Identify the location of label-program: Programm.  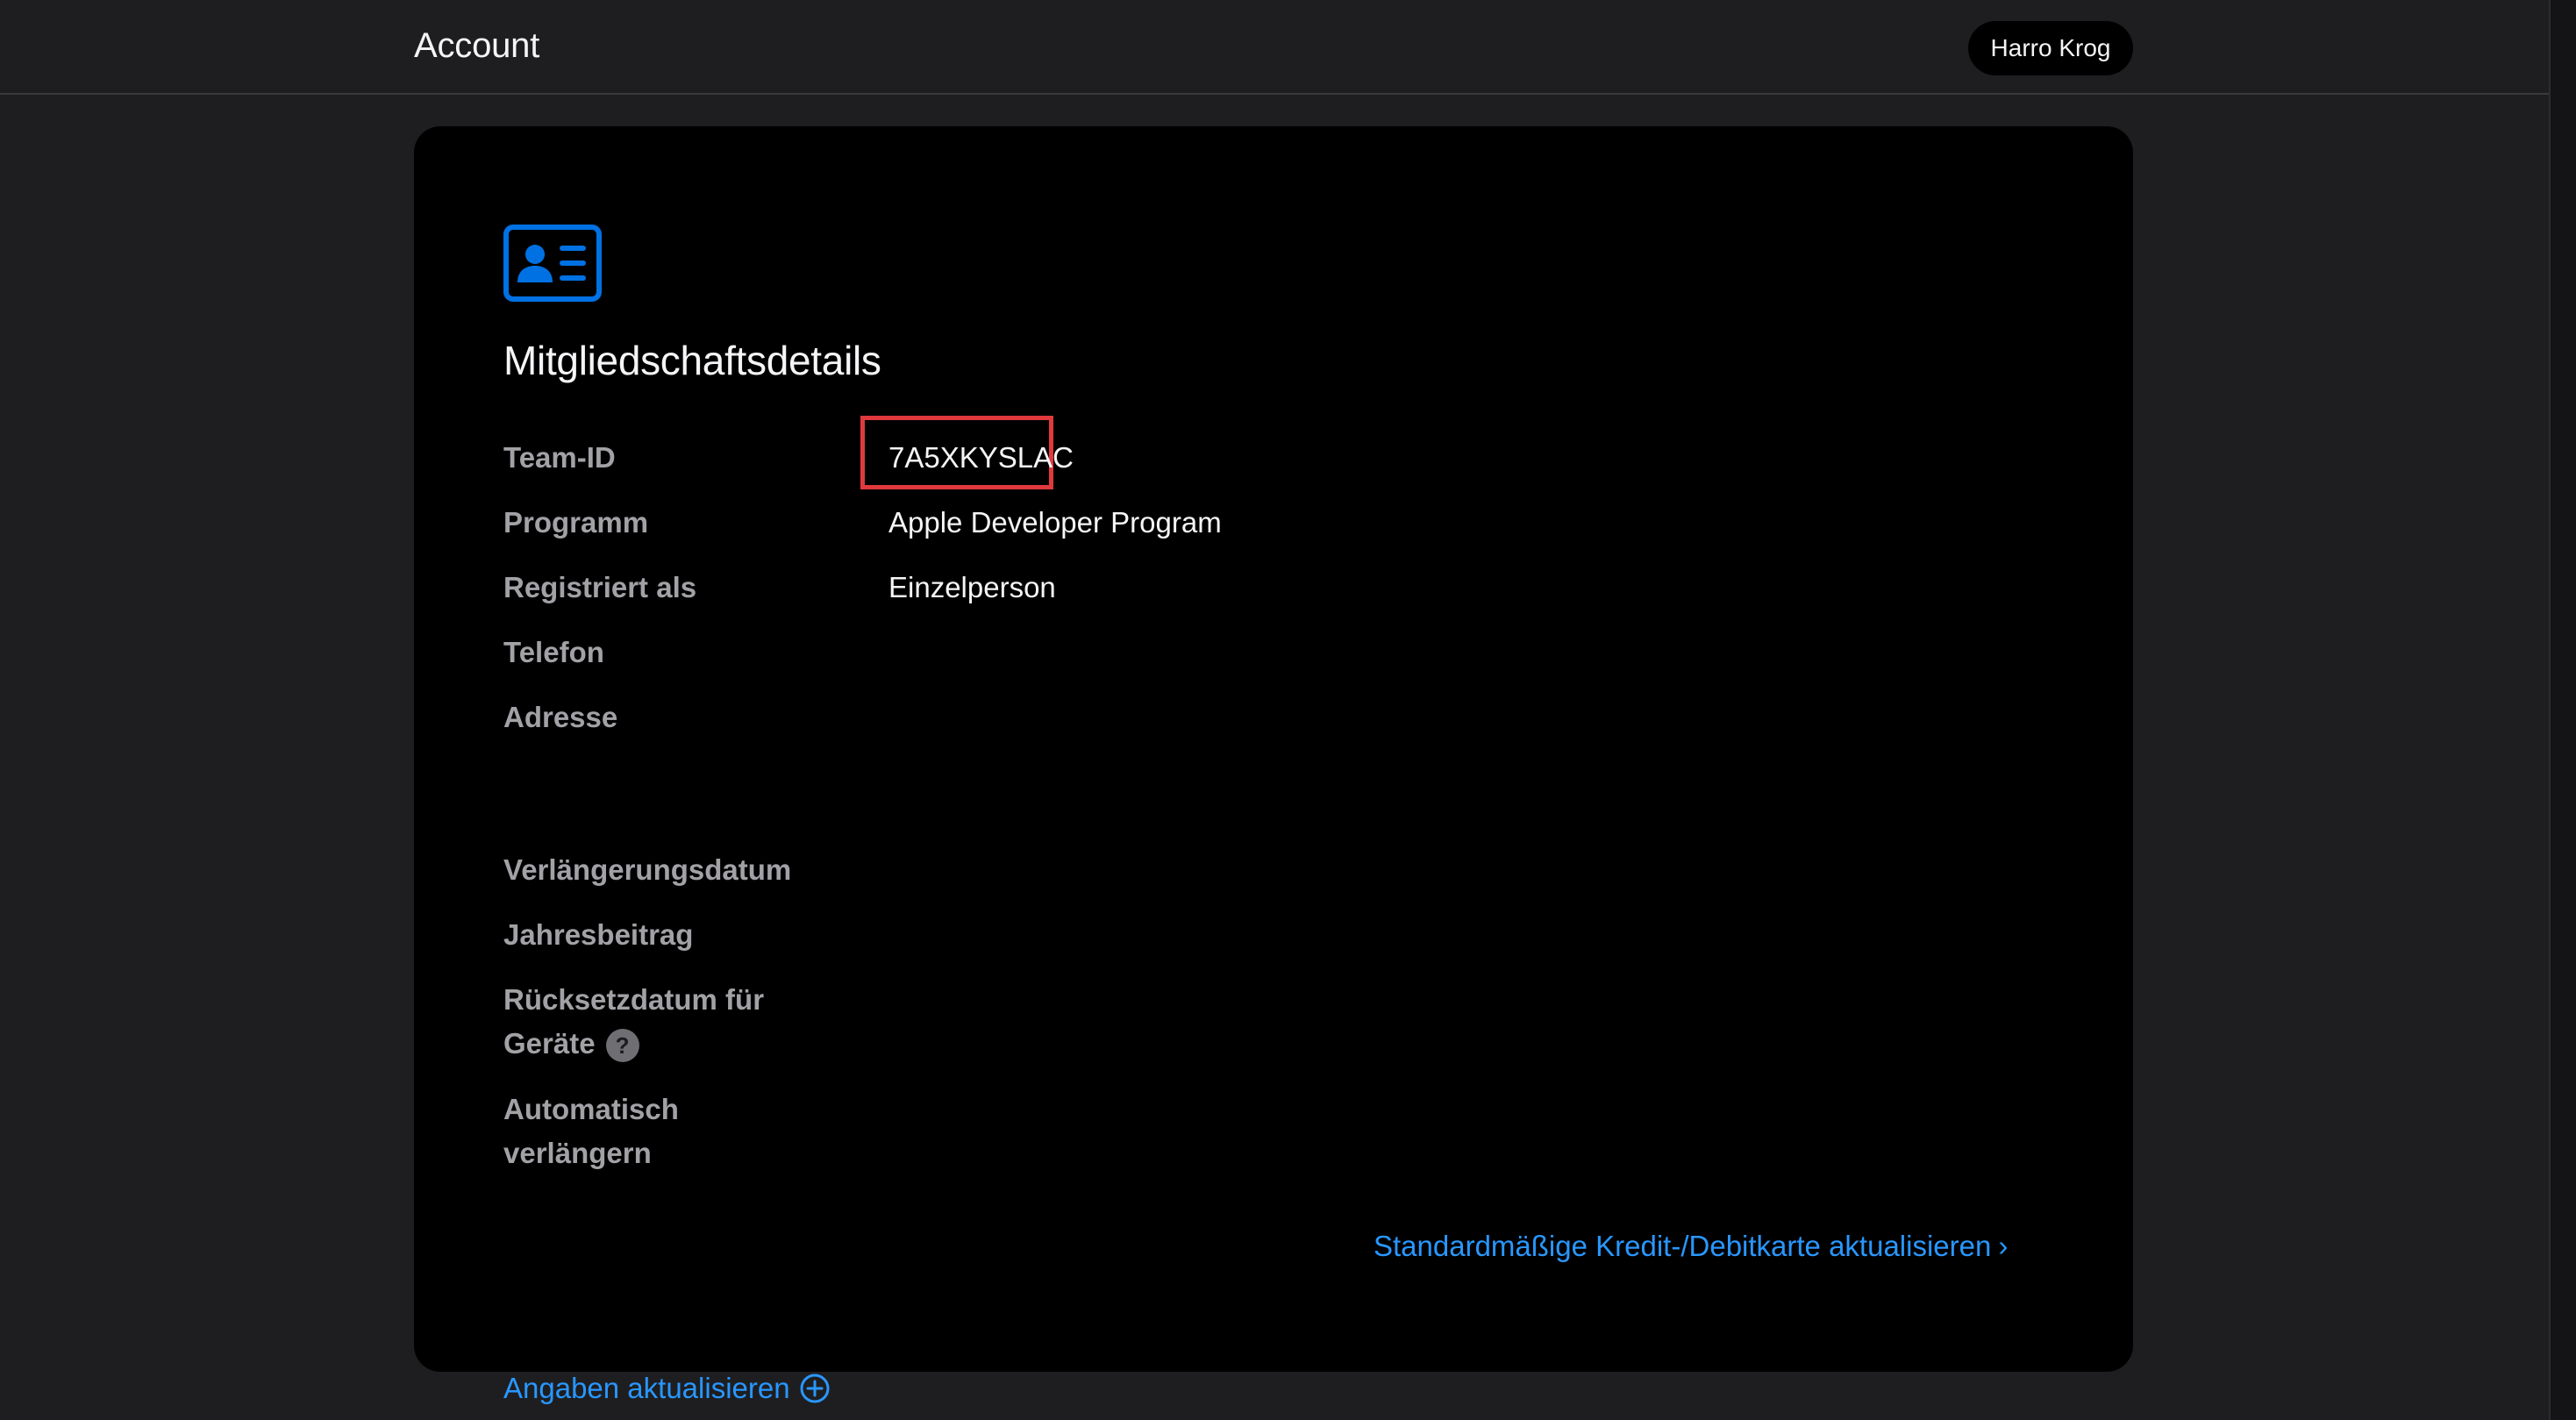
(576, 522).